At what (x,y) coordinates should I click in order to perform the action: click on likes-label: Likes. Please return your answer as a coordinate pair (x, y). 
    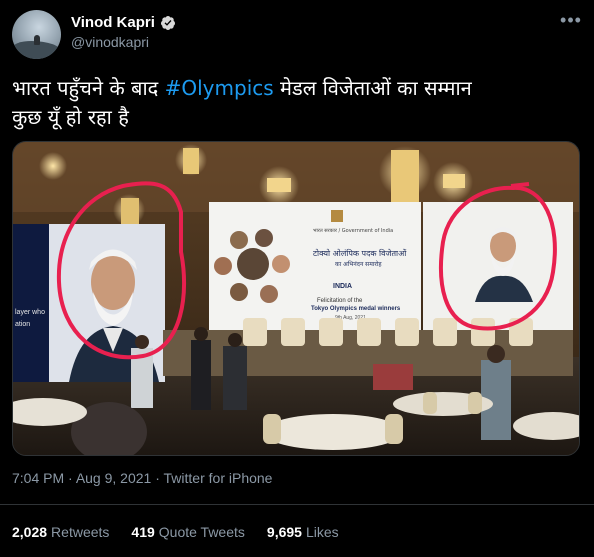
    Looking at the image, I should click on (322, 532).